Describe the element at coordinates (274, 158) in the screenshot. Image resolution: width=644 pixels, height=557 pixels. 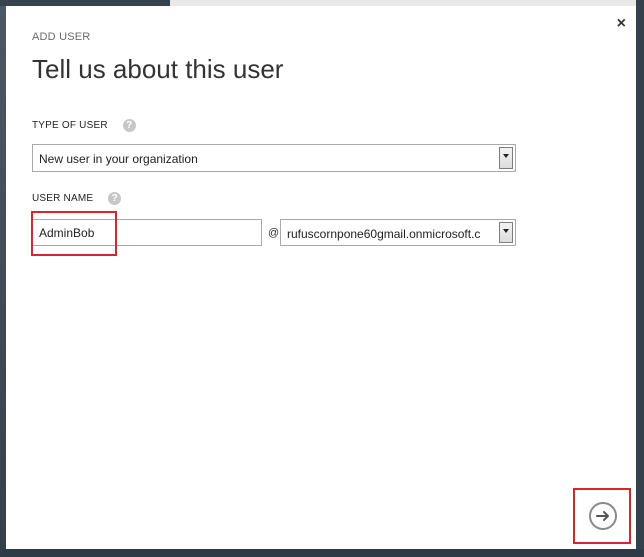
I see `type-of-user-select: New user in your organization` at that location.